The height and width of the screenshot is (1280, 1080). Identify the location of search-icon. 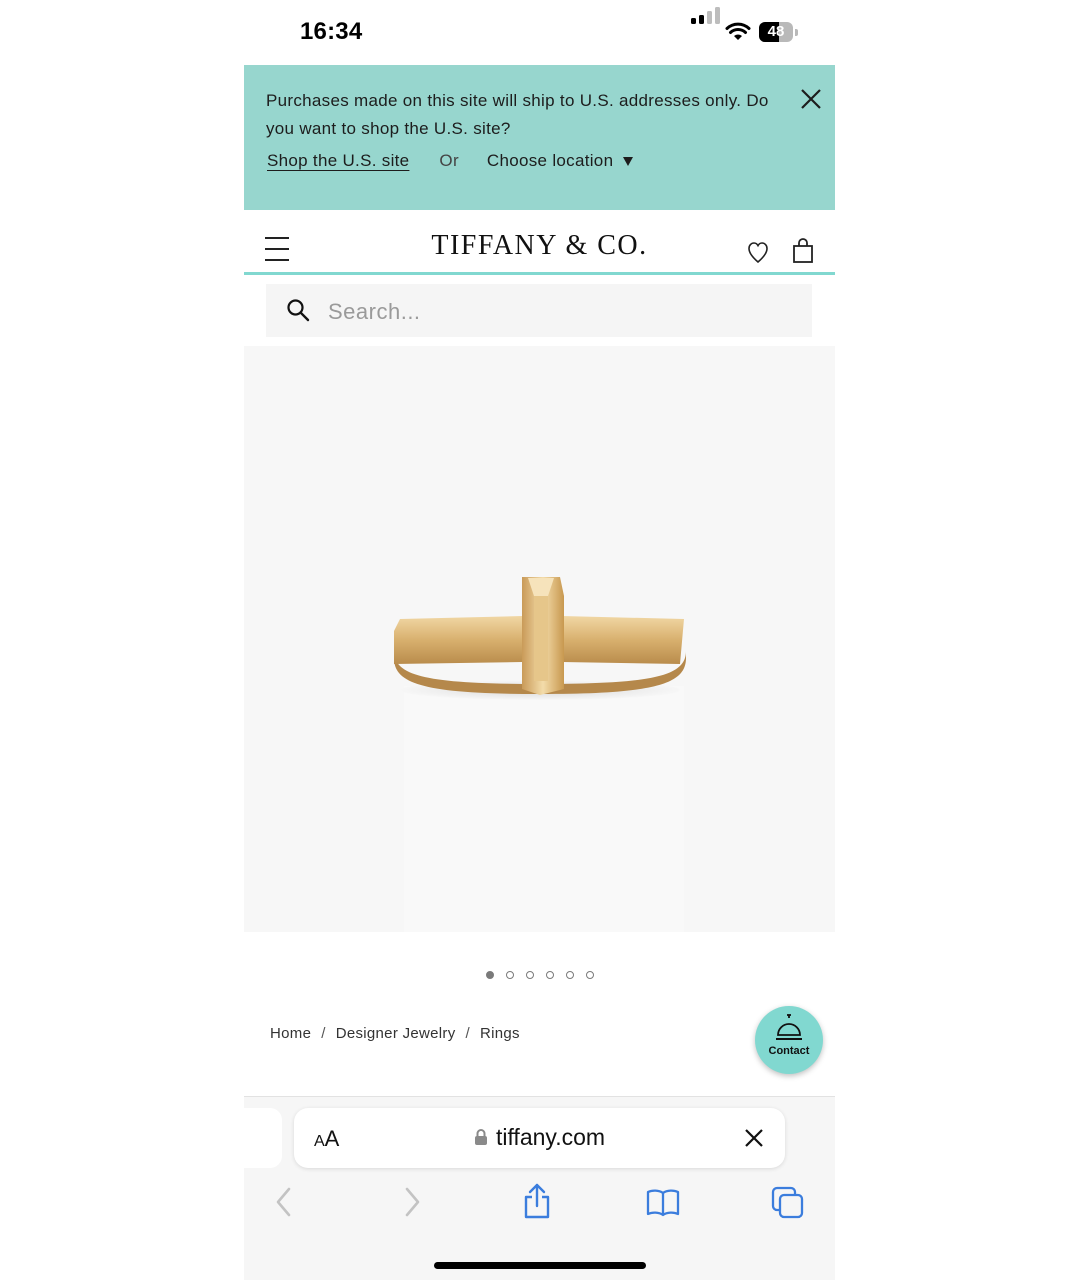
(298, 310).